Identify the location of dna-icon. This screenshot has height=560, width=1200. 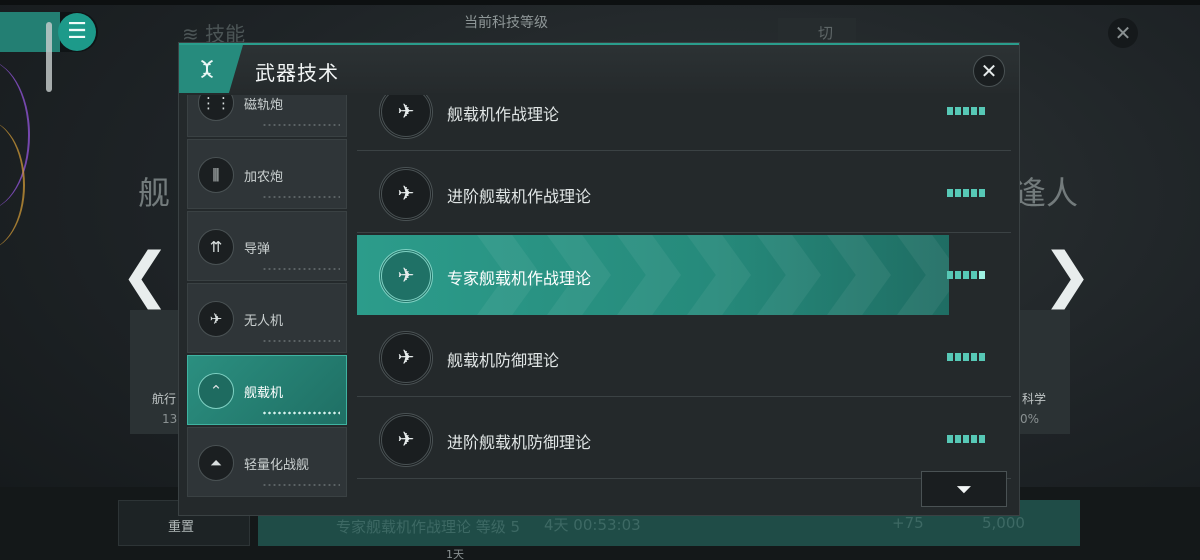
(211, 69).